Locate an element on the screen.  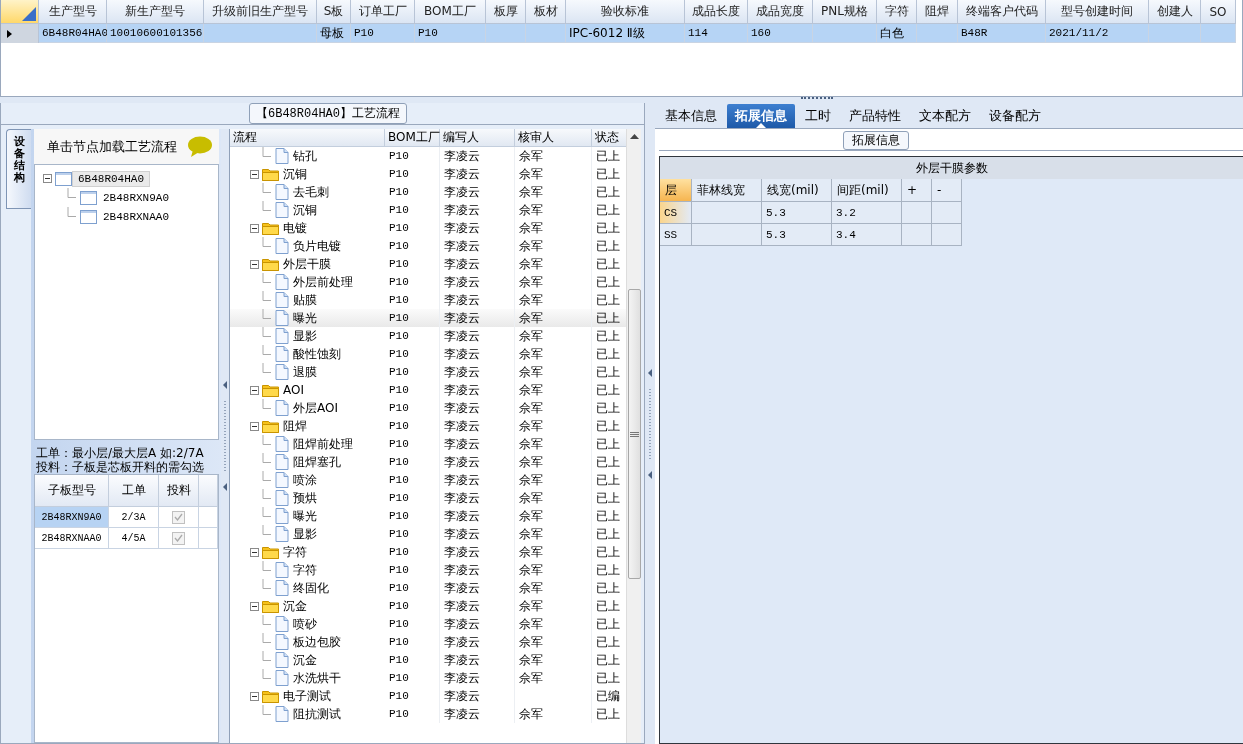
tree-line is located at coordinates (267, 674).